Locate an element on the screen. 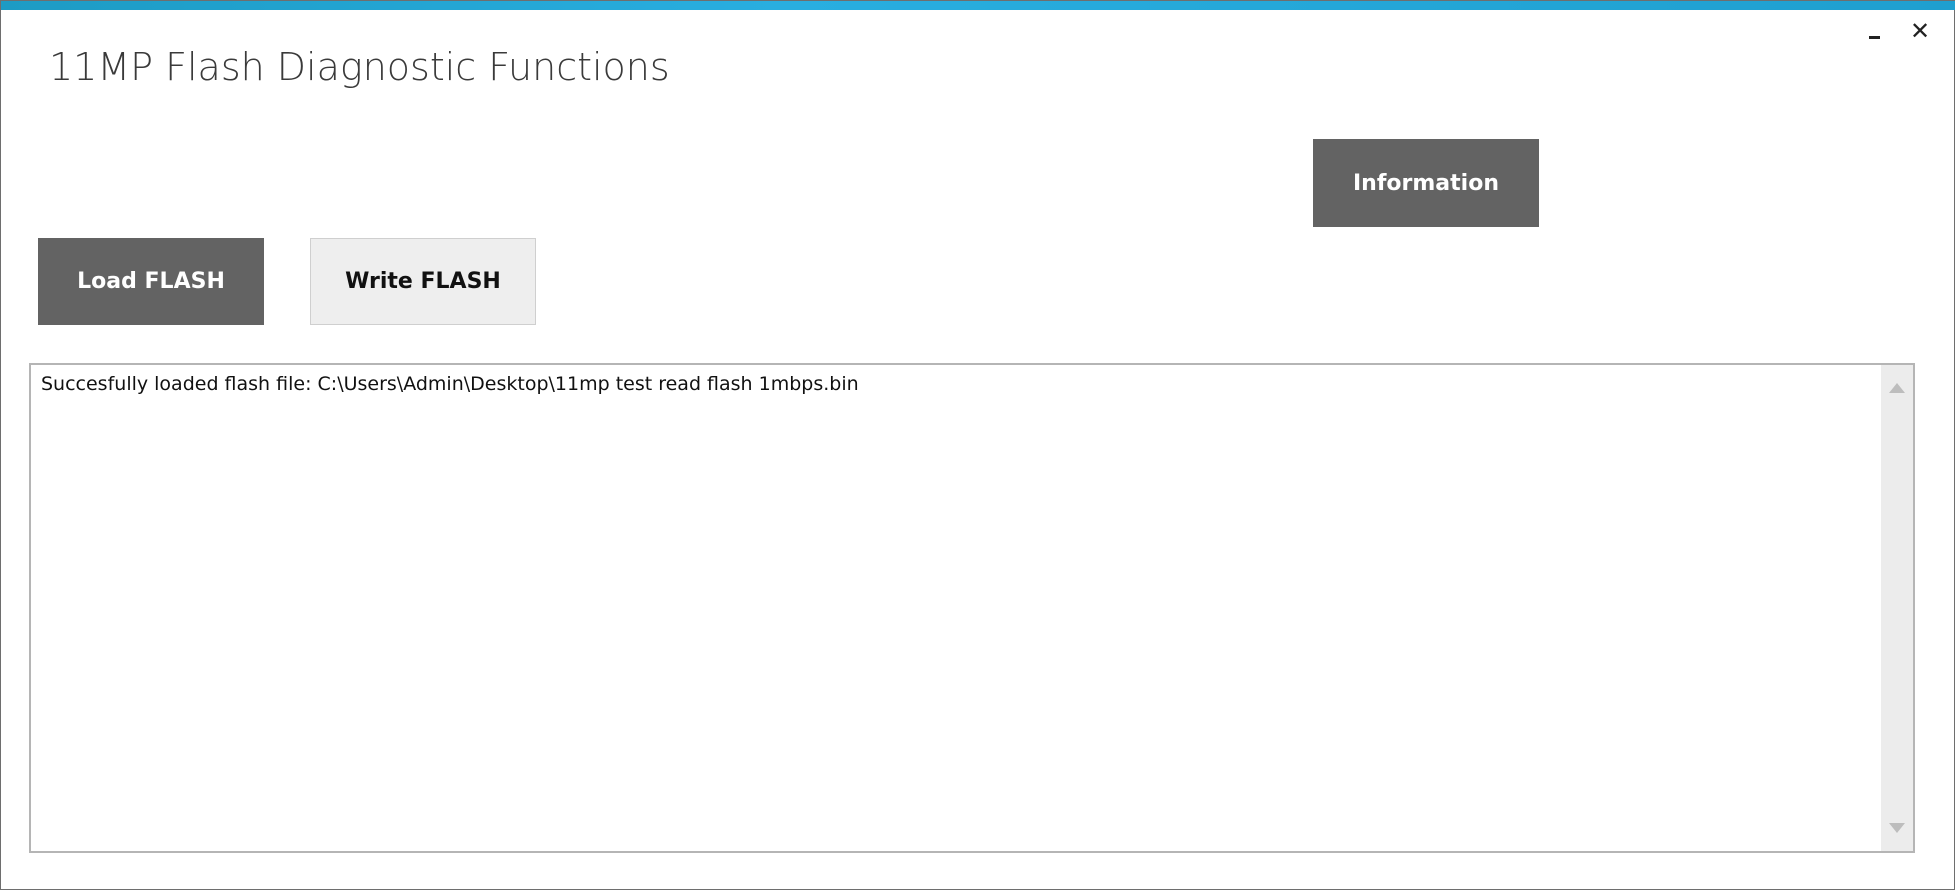 This screenshot has width=1955, height=890. load-flash-button: Load FLASH is located at coordinates (151, 281).